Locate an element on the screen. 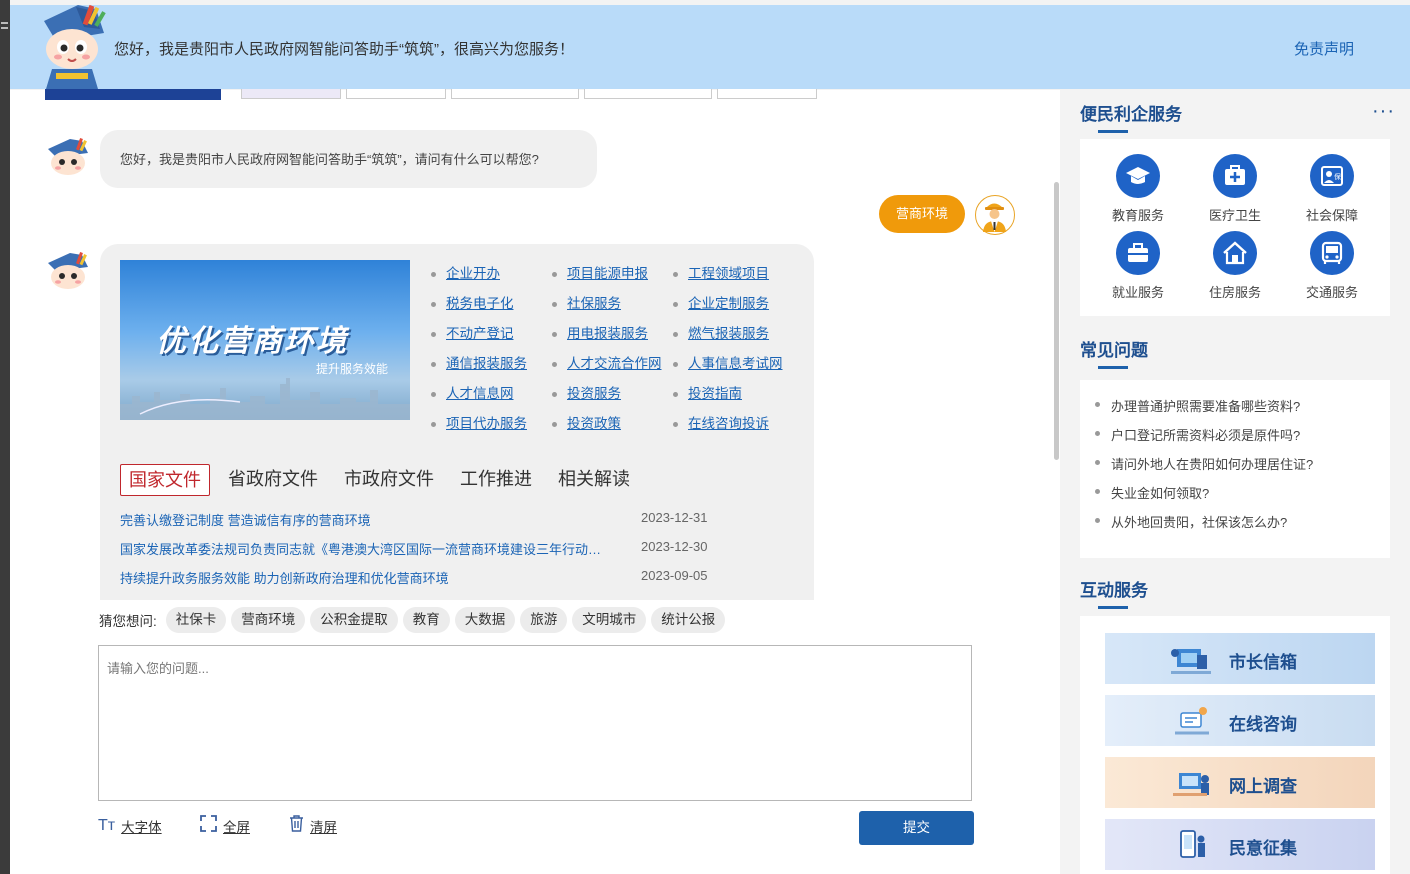 The height and width of the screenshot is (874, 1410). link-item: 企业开办 is located at coordinates (490, 277).